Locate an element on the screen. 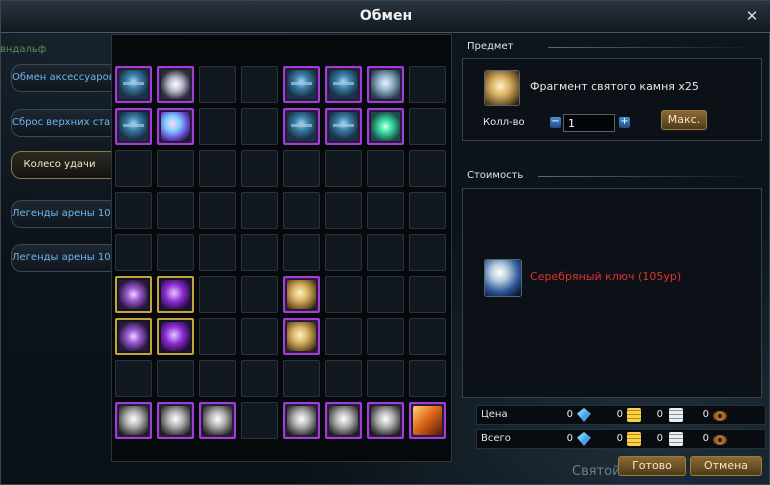 The image size is (770, 485). close-icon: ✕ is located at coordinates (752, 16).